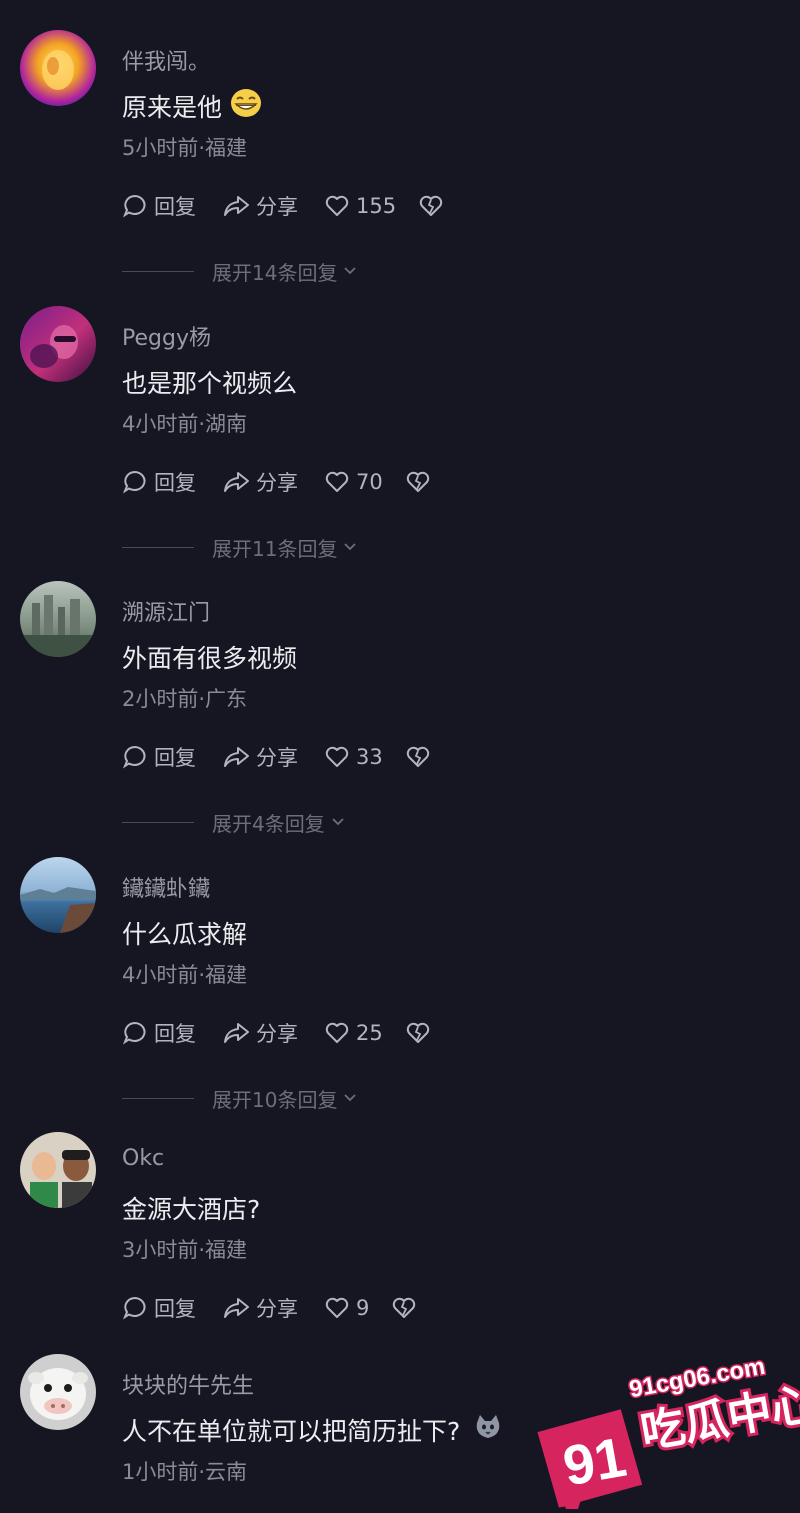 The height and width of the screenshot is (1513, 800). What do you see at coordinates (185, 424) in the screenshot?
I see `comment-meta: 4小时前·湖南` at bounding box center [185, 424].